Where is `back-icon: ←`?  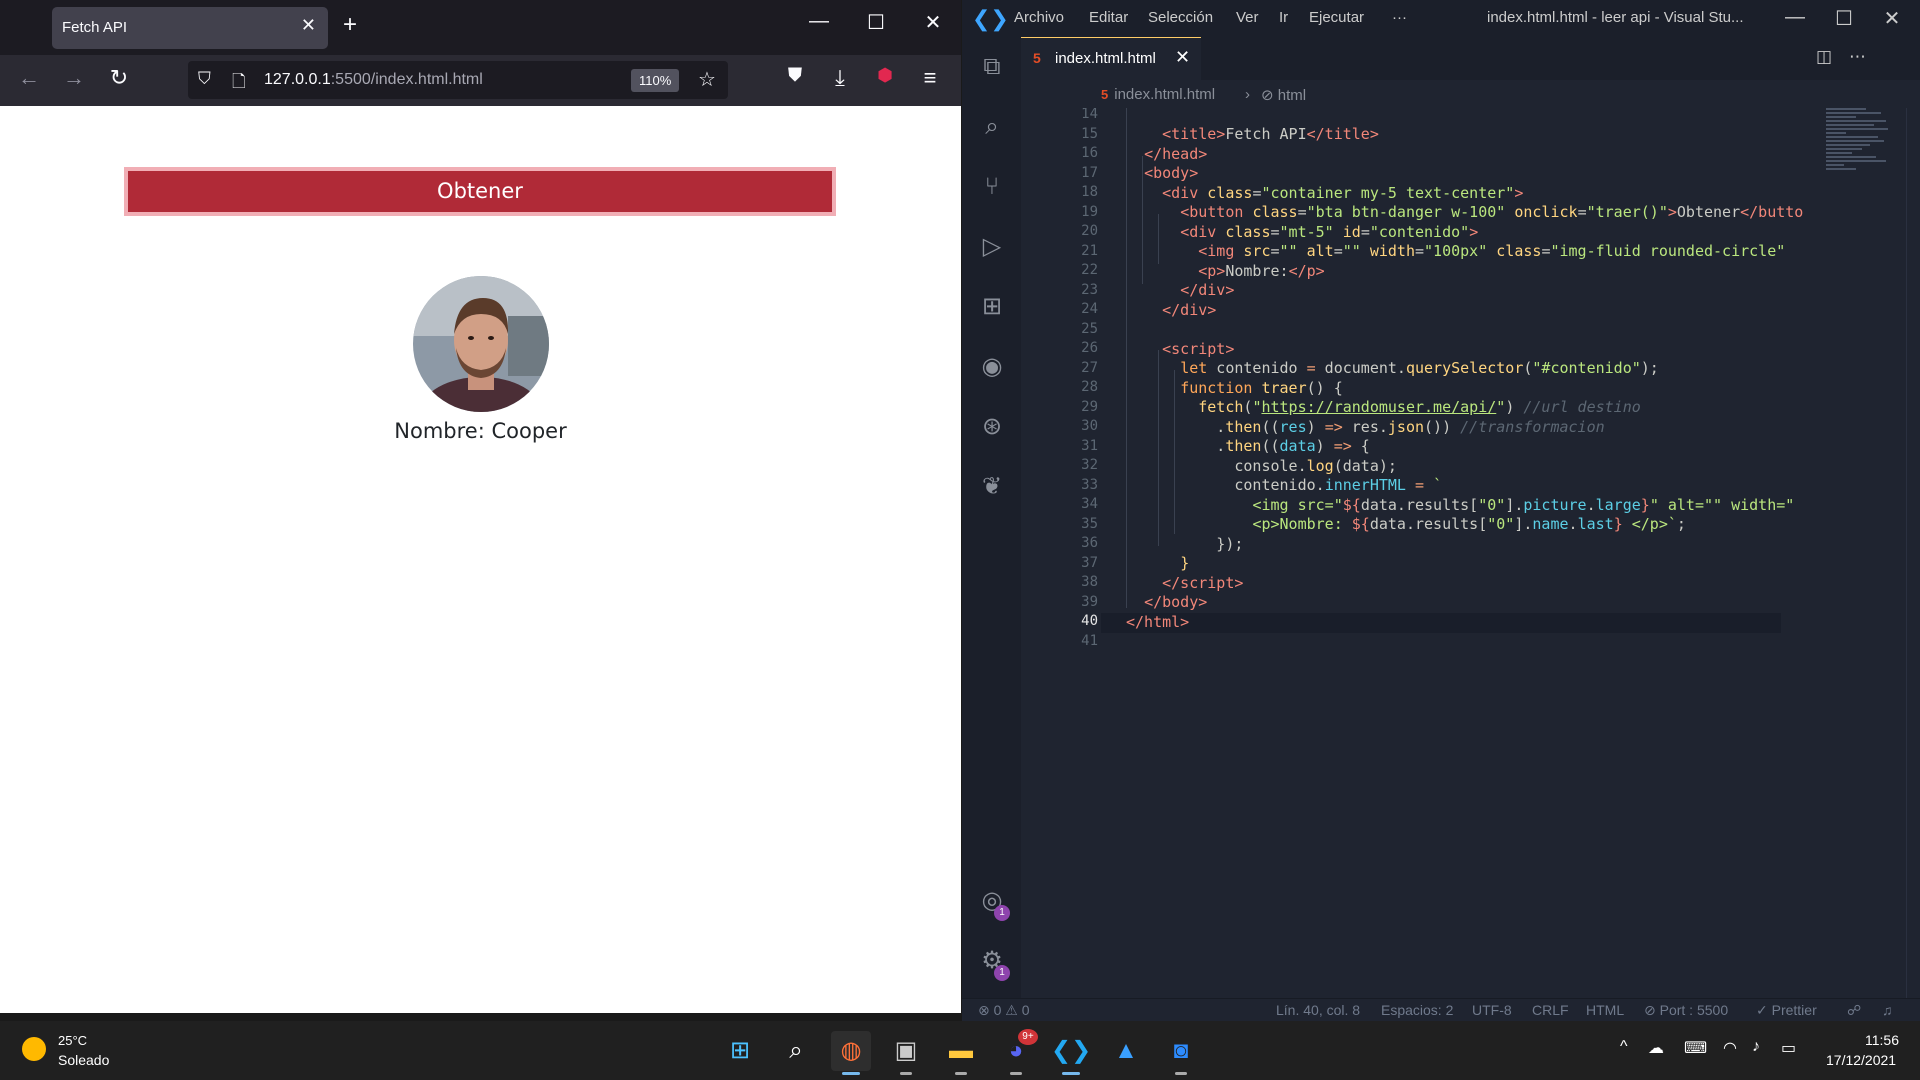
back-icon: ← is located at coordinates (29, 78).